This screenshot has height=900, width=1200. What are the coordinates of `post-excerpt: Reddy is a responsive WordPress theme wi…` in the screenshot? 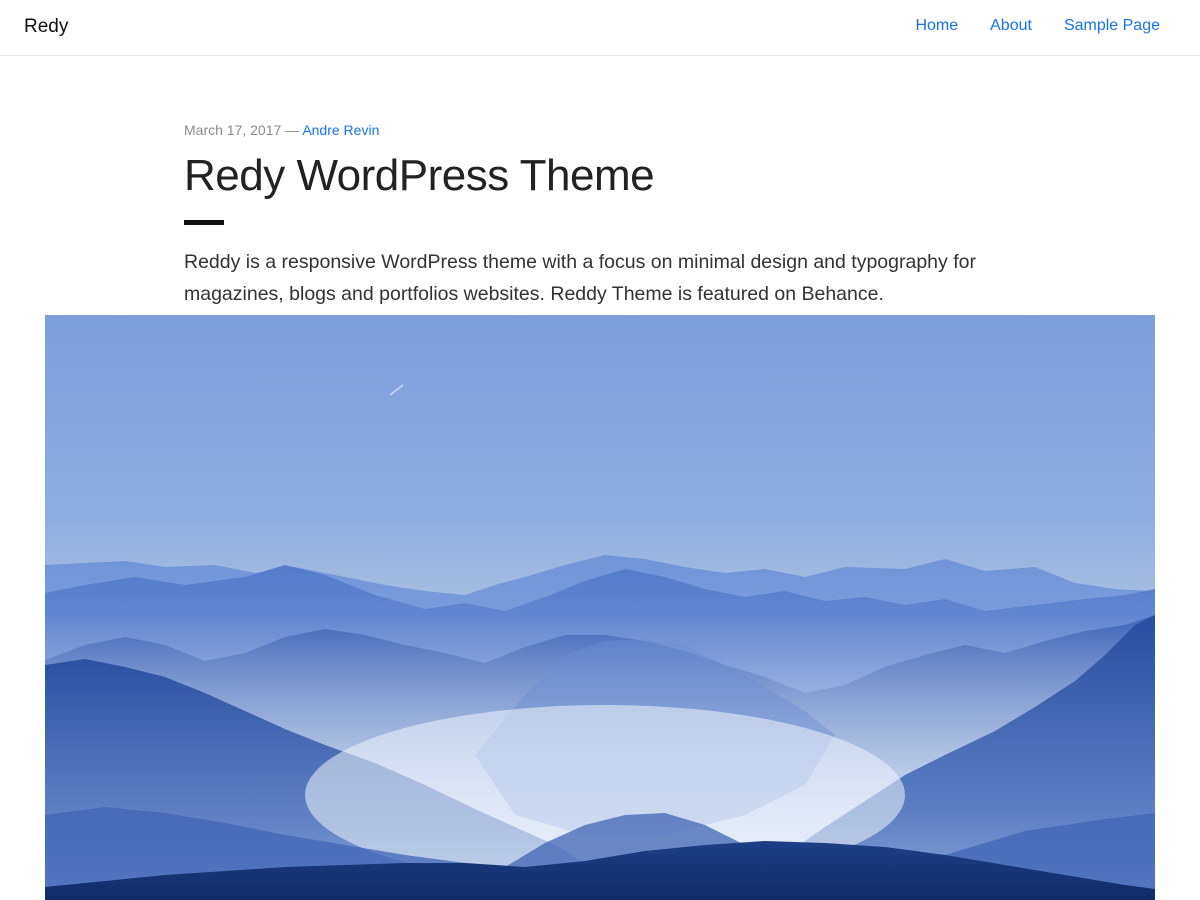 It's located at (580, 278).